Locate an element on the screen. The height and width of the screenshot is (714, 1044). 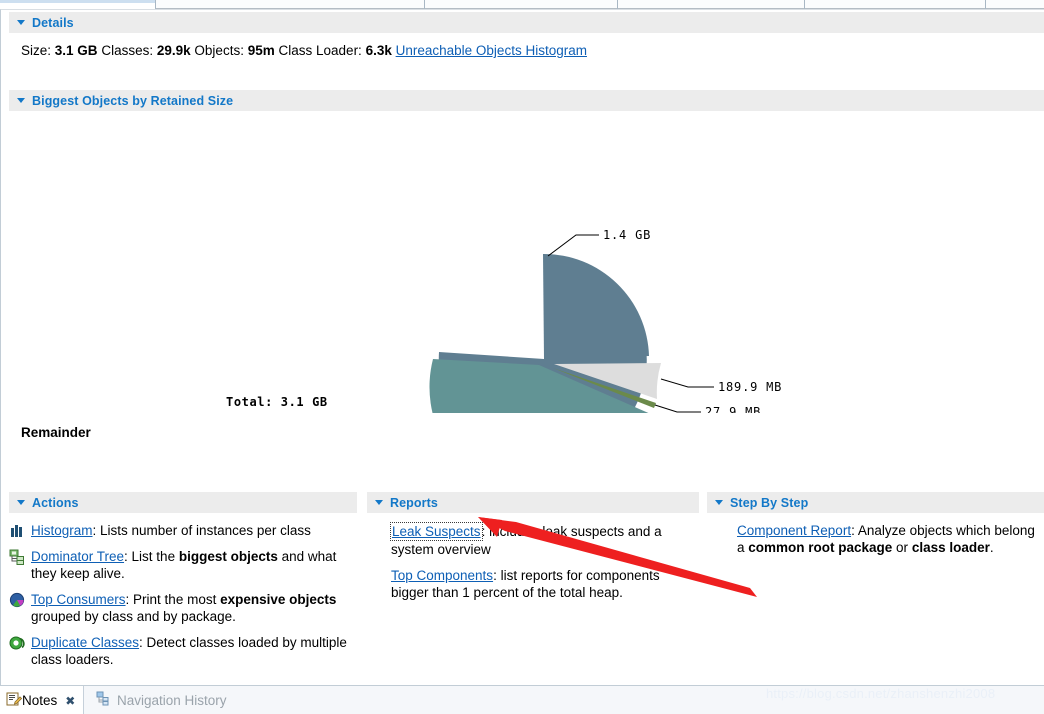
histogram-desc: : Lists number of instances per class is located at coordinates (201, 530).